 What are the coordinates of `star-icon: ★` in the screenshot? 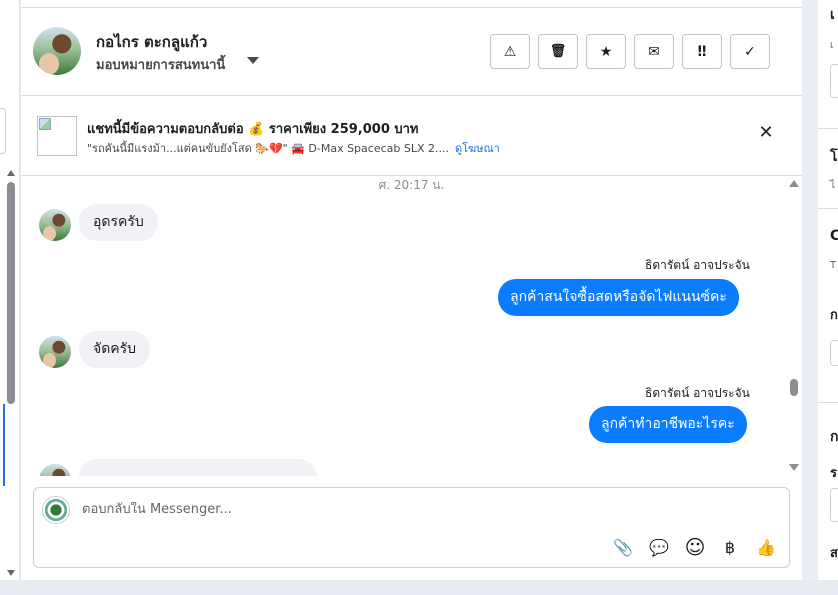 It's located at (606, 51).